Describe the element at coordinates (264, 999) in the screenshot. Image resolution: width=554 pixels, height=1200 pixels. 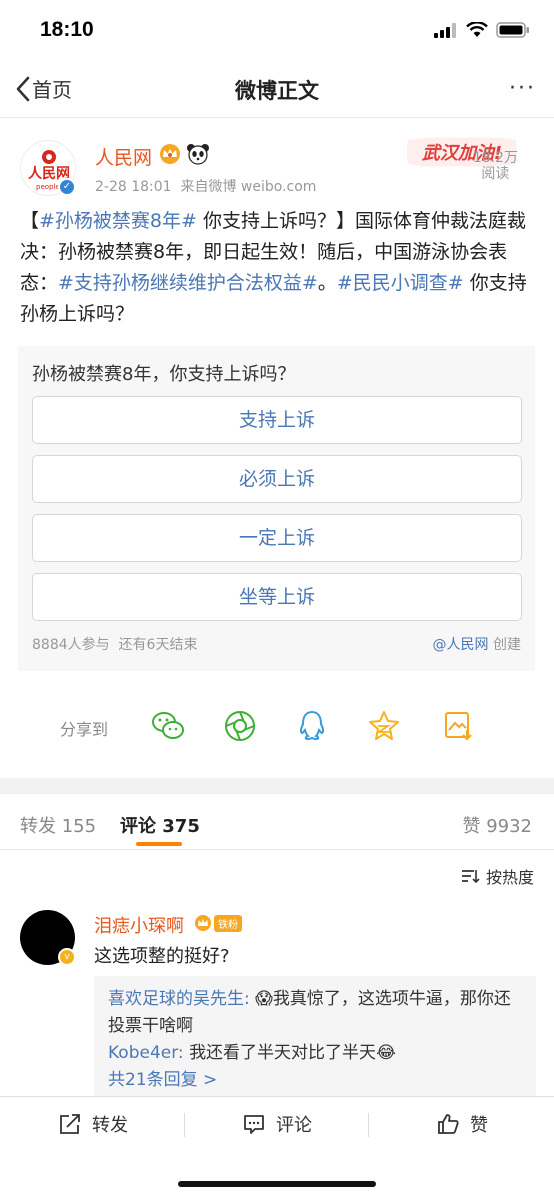
I see `reply-emoji: 😱` at that location.